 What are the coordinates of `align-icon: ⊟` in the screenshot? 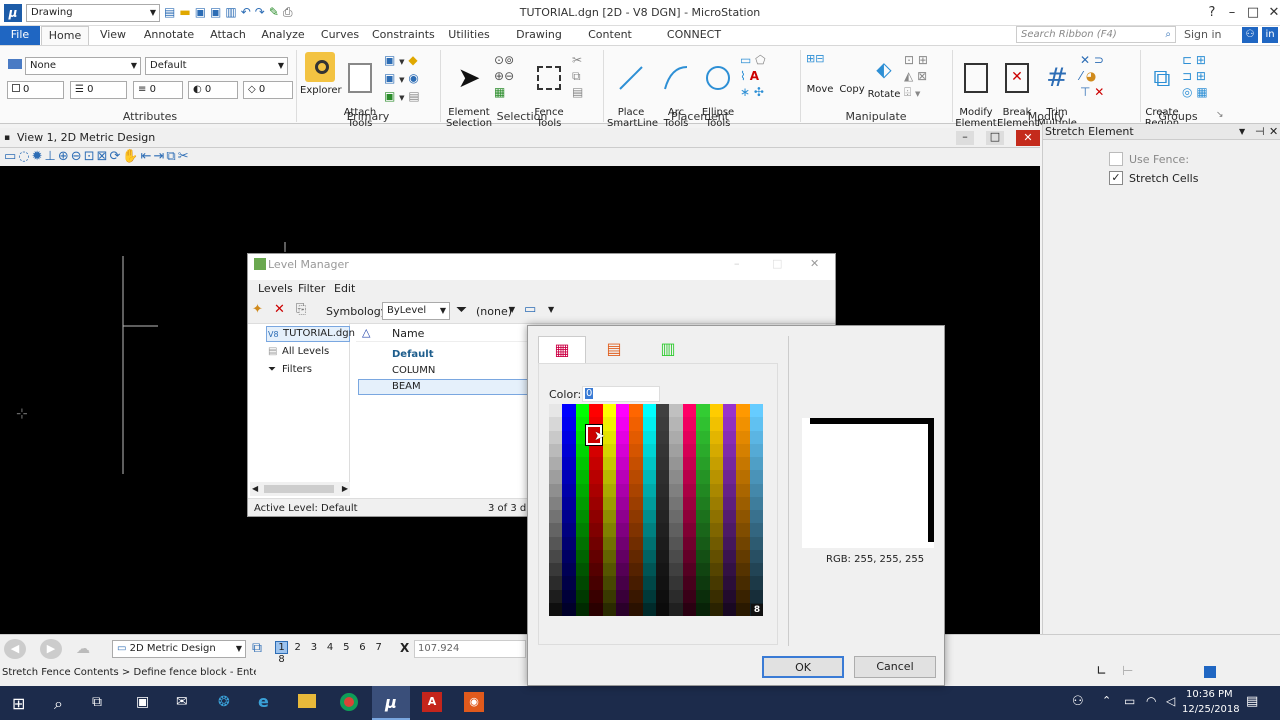 It's located at (819, 58).